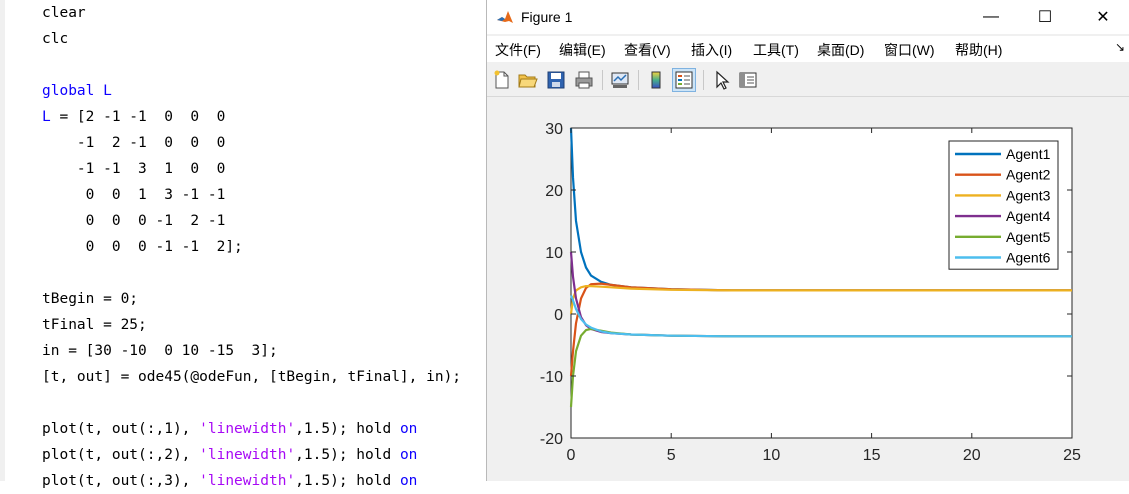  Describe the element at coordinates (772, 455) in the screenshot. I see `x-tick-label: 10` at that location.